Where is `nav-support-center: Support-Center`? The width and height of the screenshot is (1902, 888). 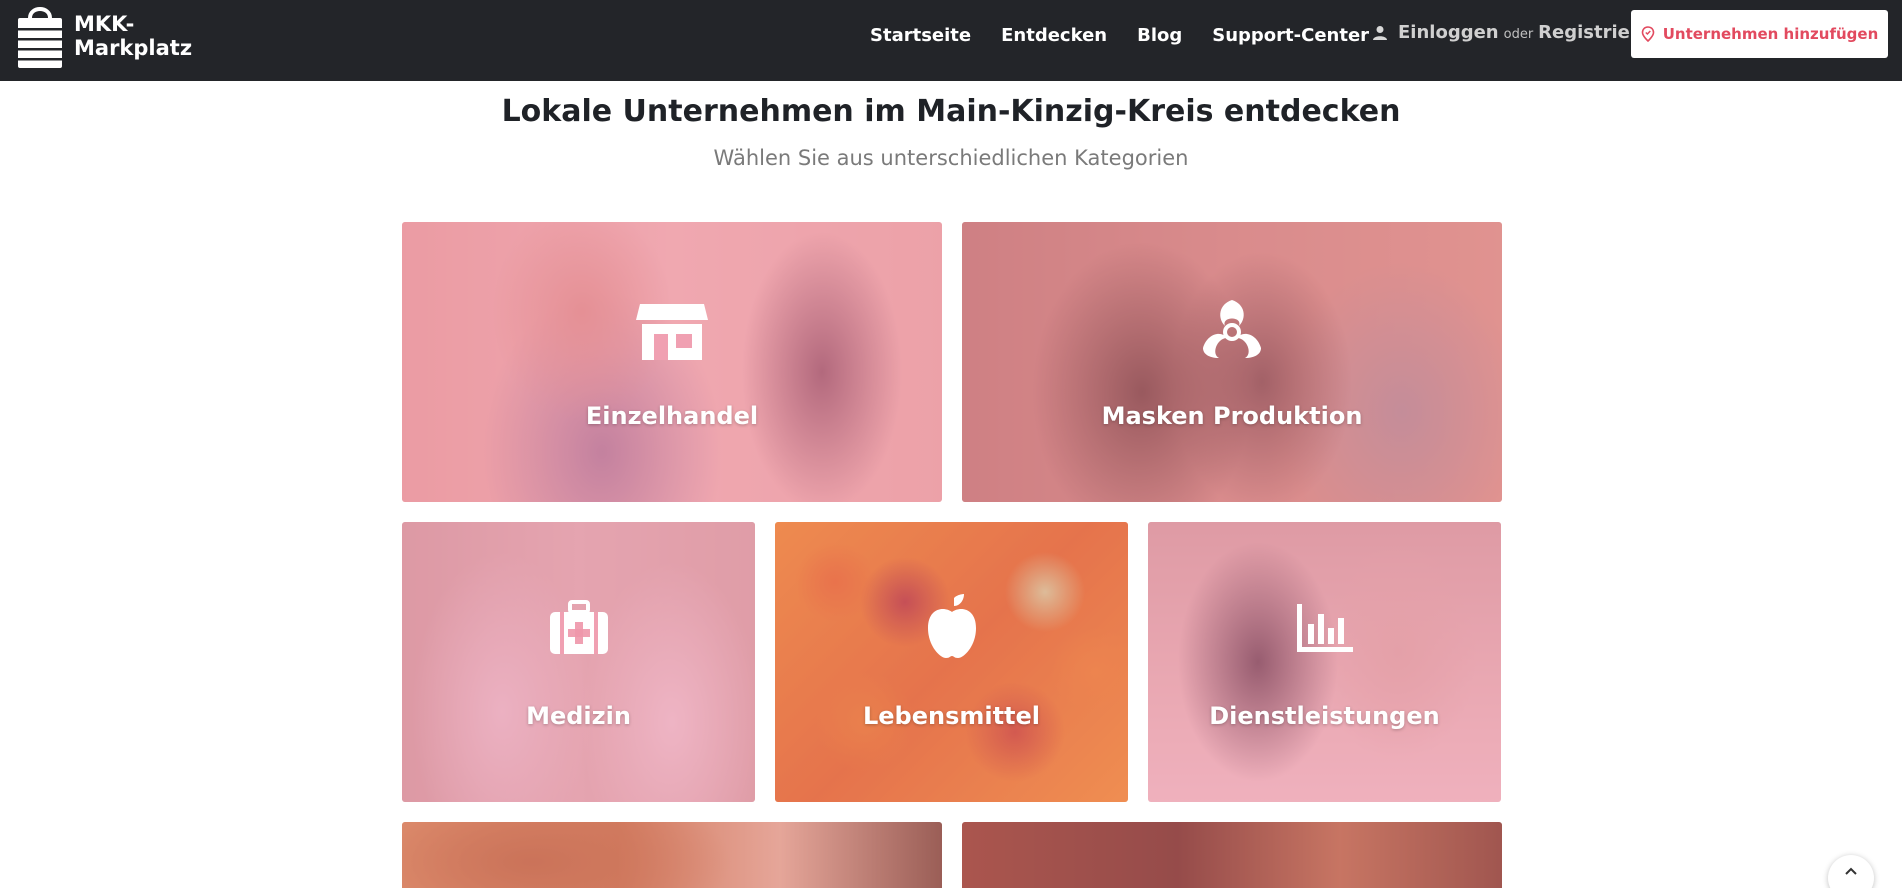 nav-support-center: Support-Center is located at coordinates (1290, 36).